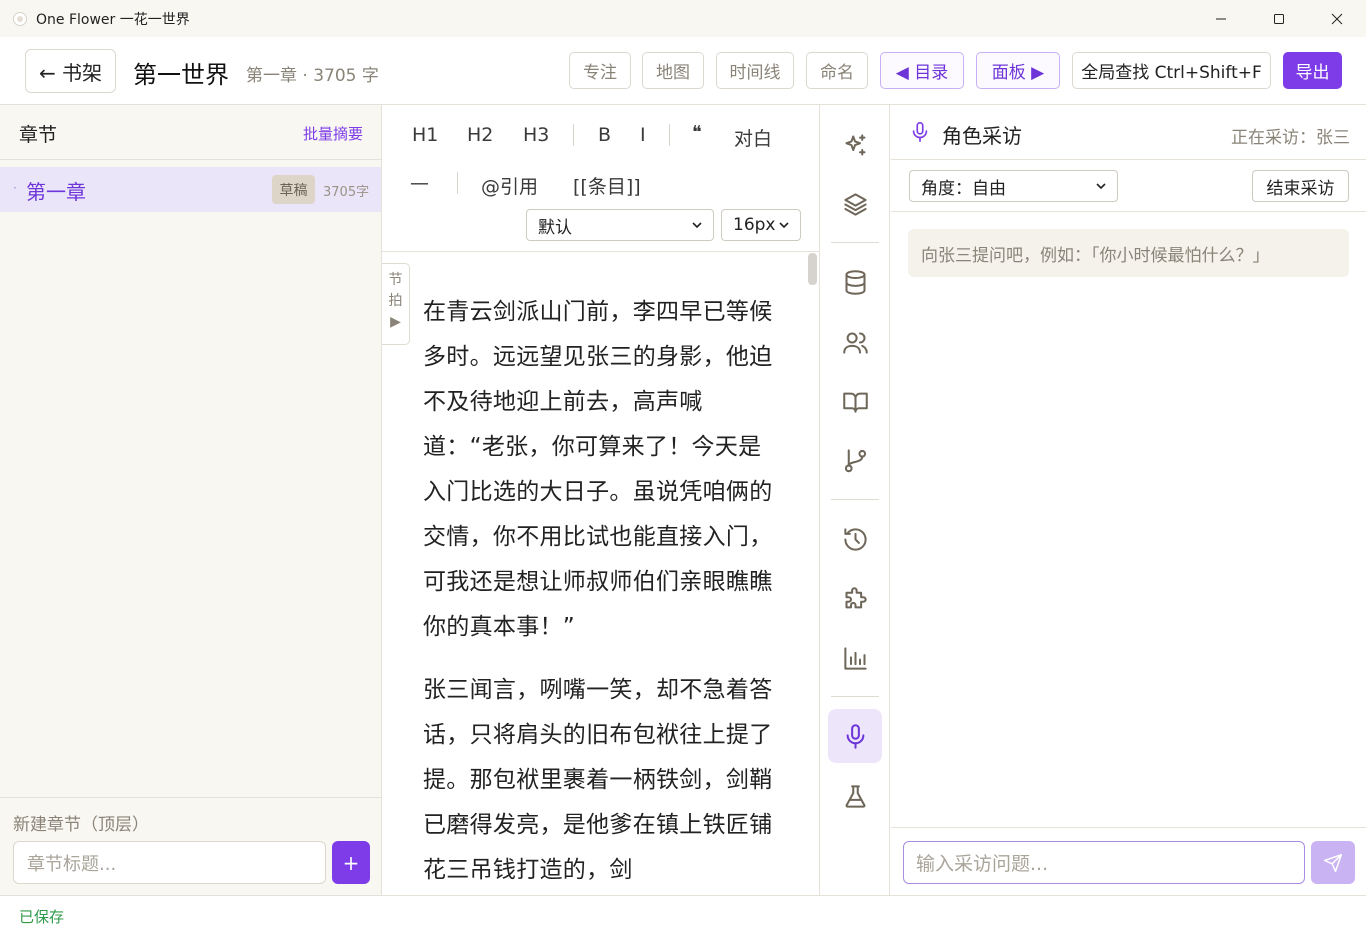 Image resolution: width=1366 pixels, height=931 pixels. I want to click on maximize-icon, so click(1279, 18).